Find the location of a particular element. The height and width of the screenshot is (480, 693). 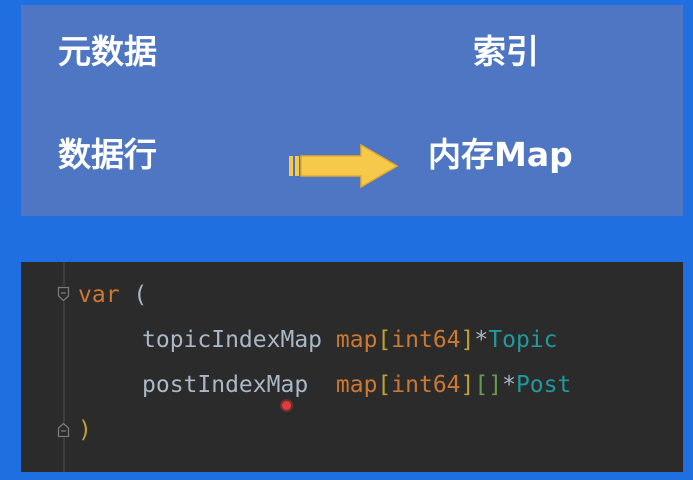

cursor-indicator-icon is located at coordinates (286, 405).